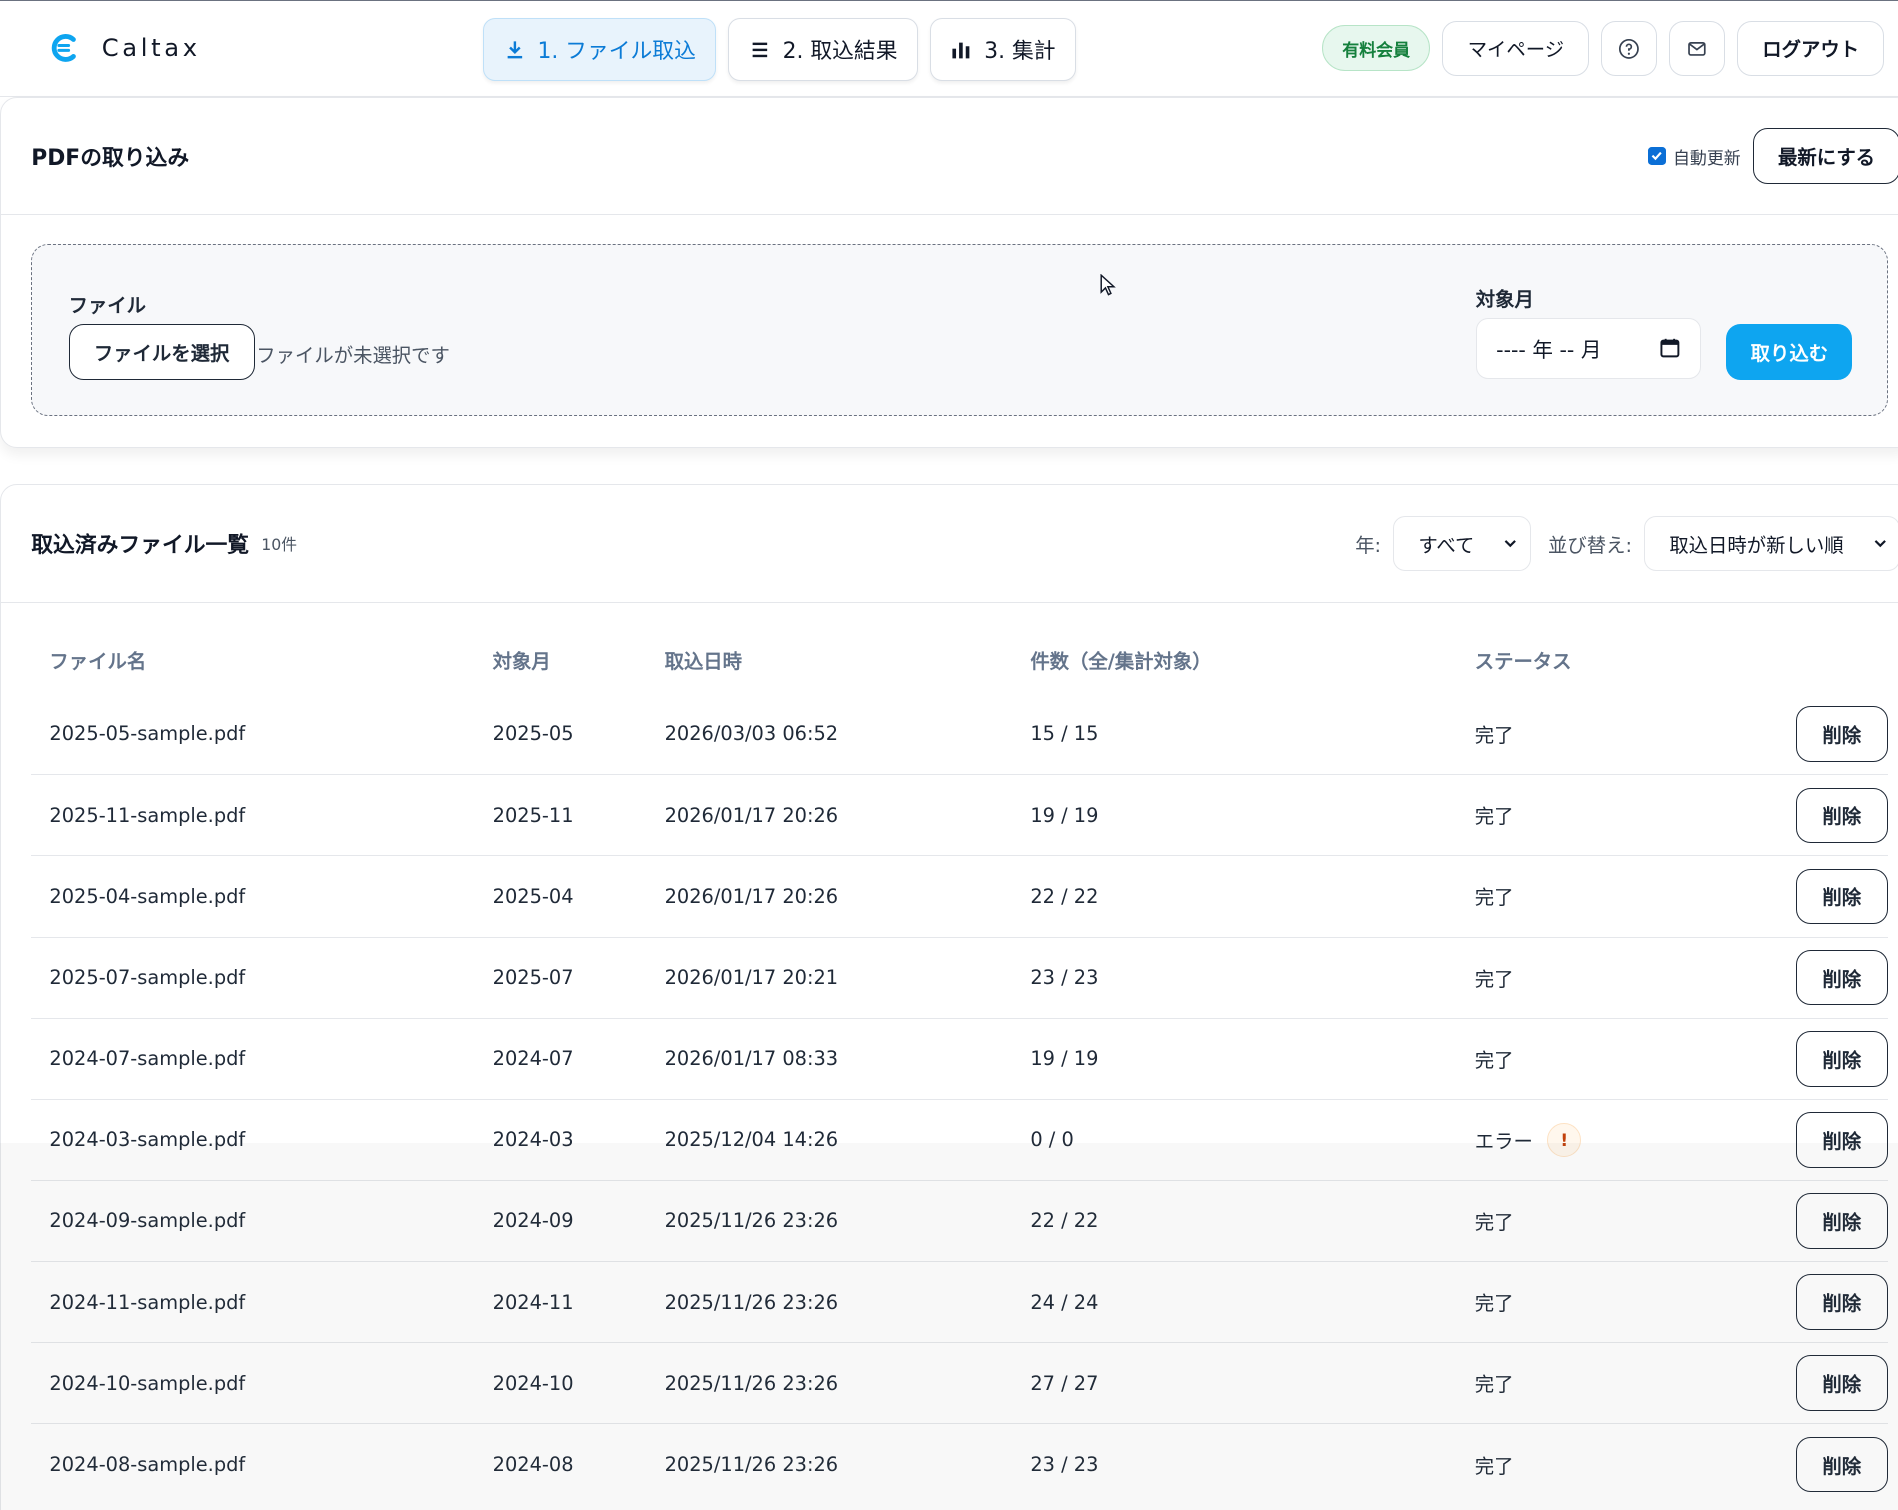  Describe the element at coordinates (1756, 545) in the screenshot. I see `sort-select-value: 取込日時が新しい順` at that location.